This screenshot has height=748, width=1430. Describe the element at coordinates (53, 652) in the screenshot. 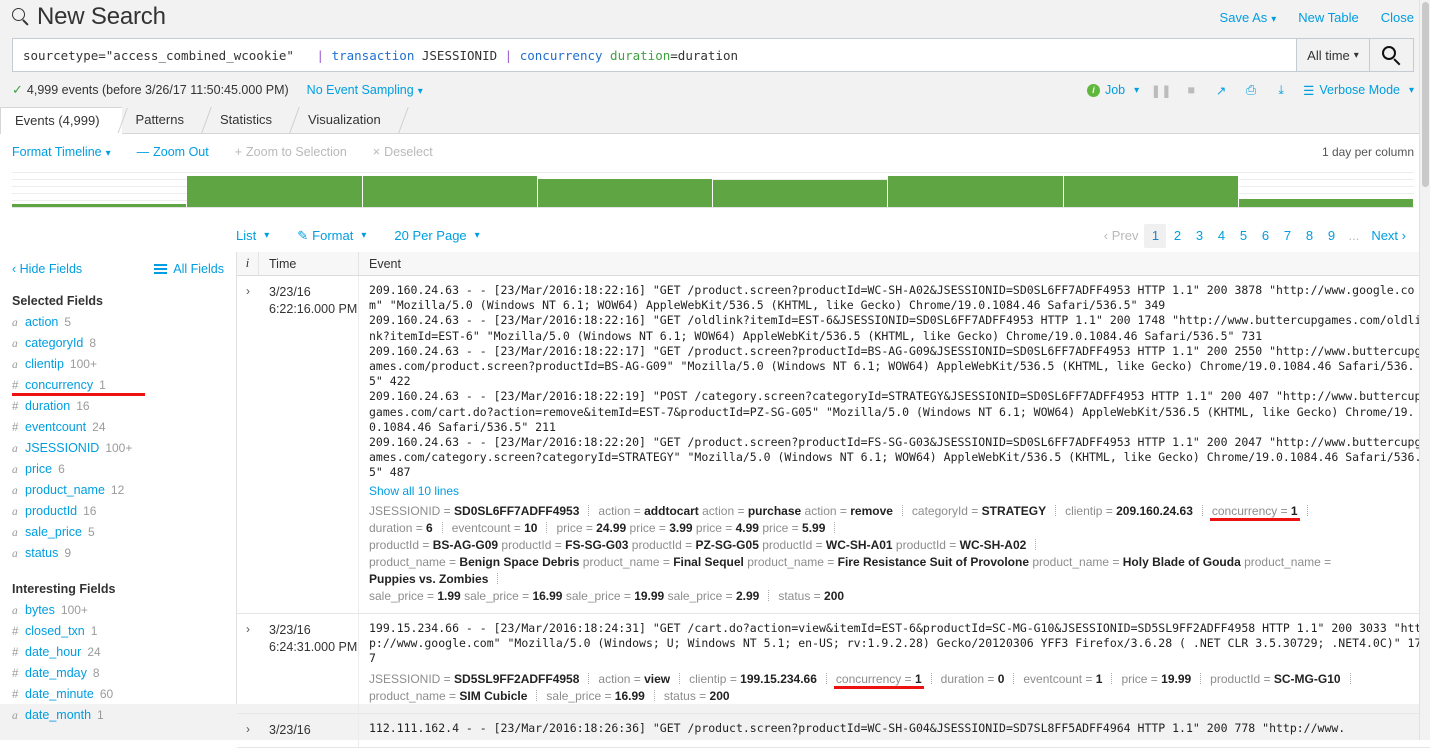

I see `field-name: date_hour` at that location.